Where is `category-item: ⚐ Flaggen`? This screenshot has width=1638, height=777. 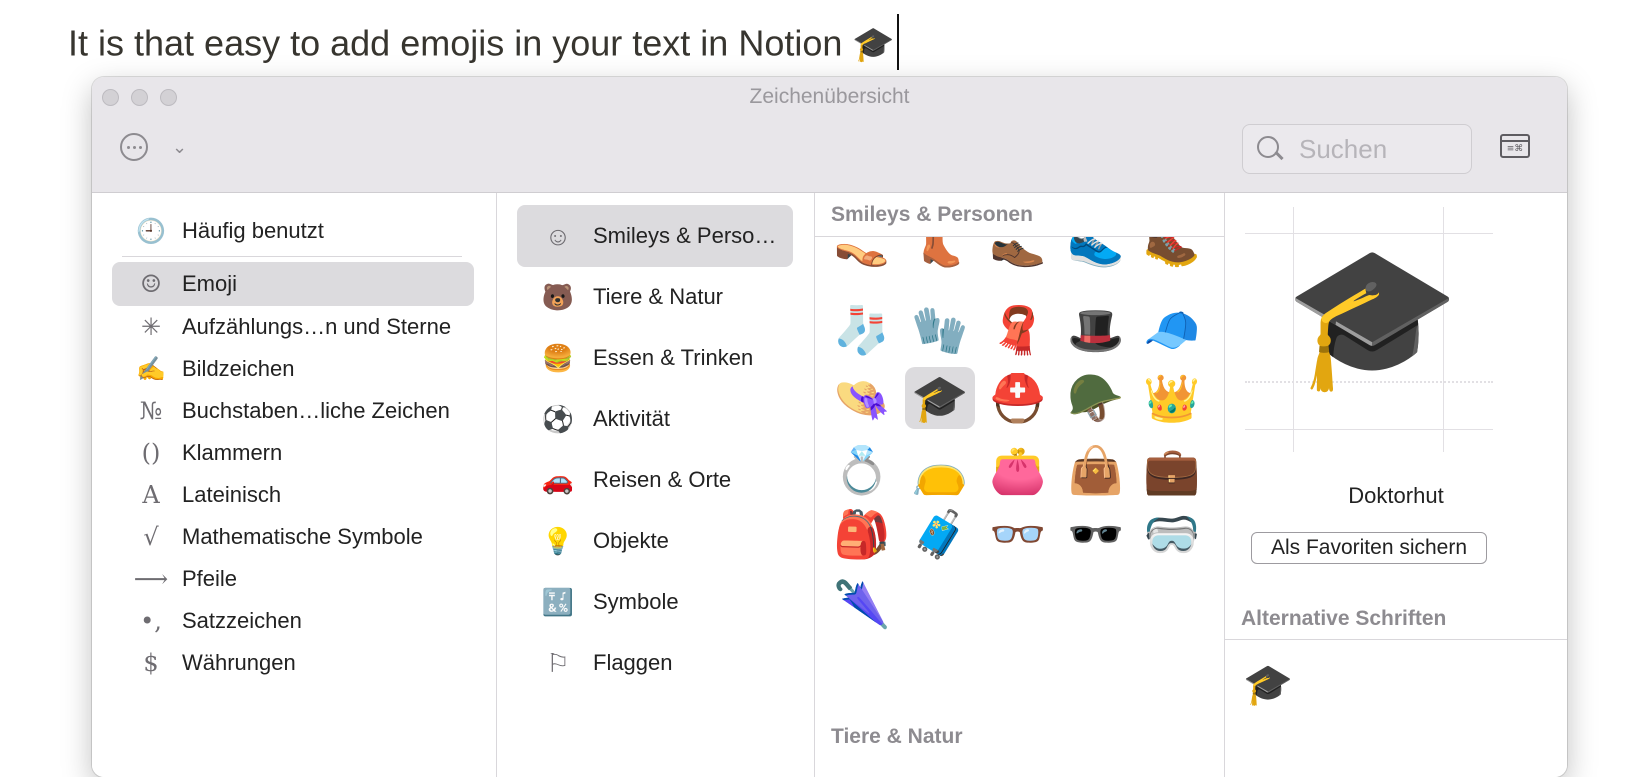
category-item: ⚐ Flaggen is located at coordinates (655, 663).